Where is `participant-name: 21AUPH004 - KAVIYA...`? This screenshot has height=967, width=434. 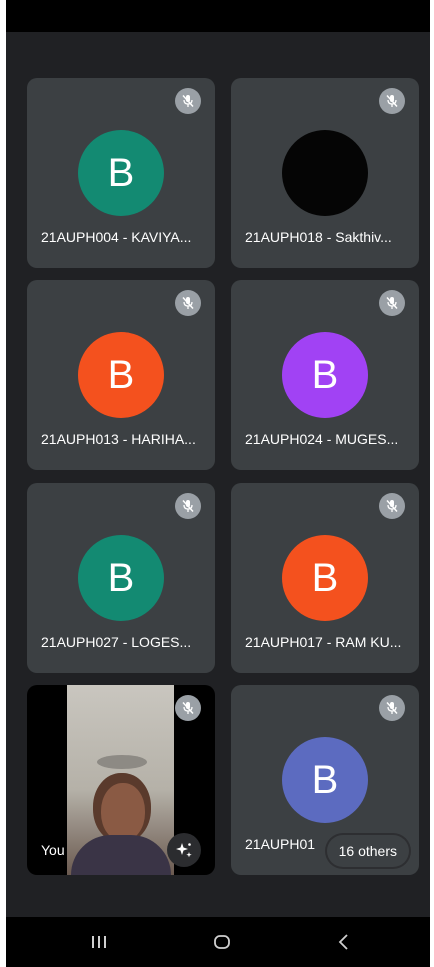
participant-name: 21AUPH004 - KAVIYA... is located at coordinates (116, 237).